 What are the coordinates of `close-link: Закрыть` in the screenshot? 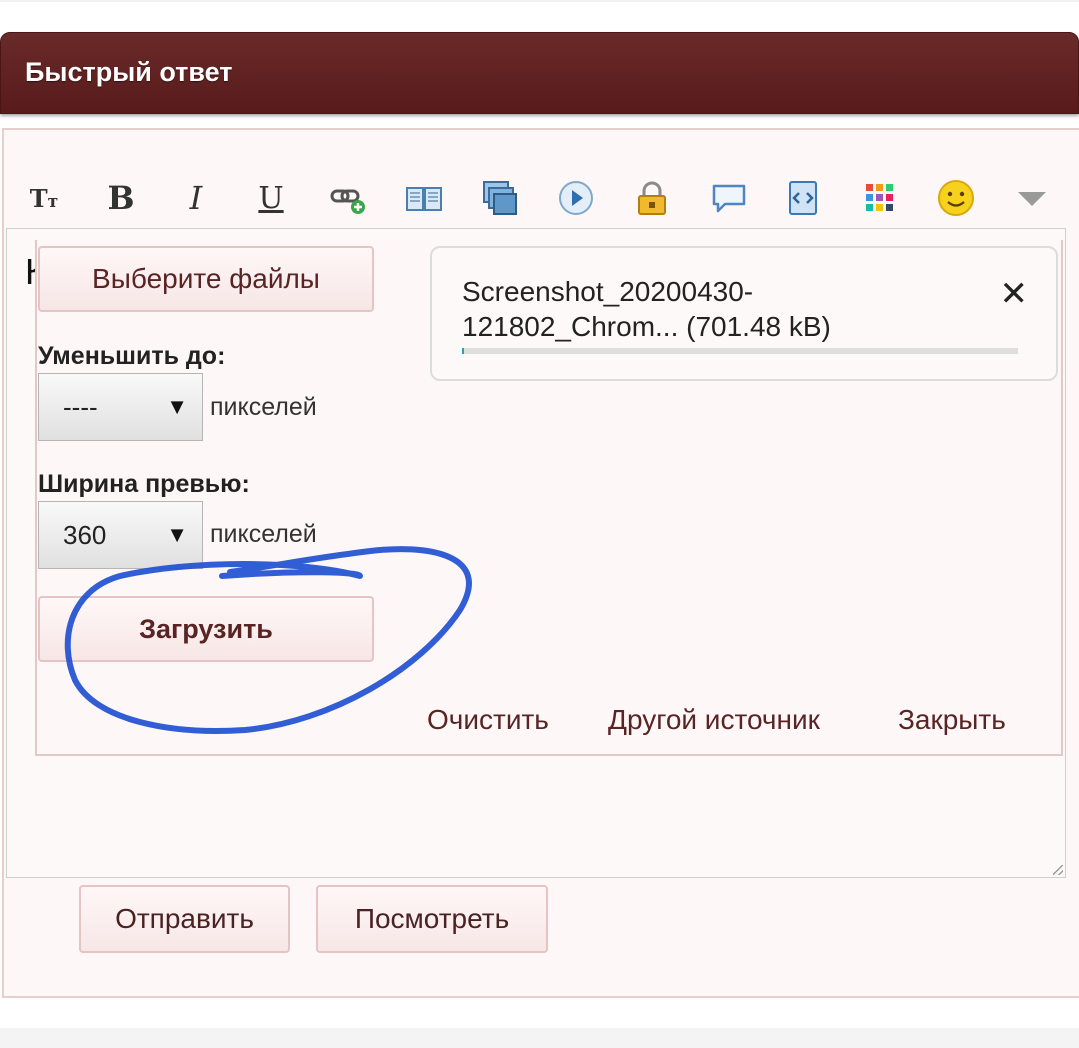 It's located at (952, 720).